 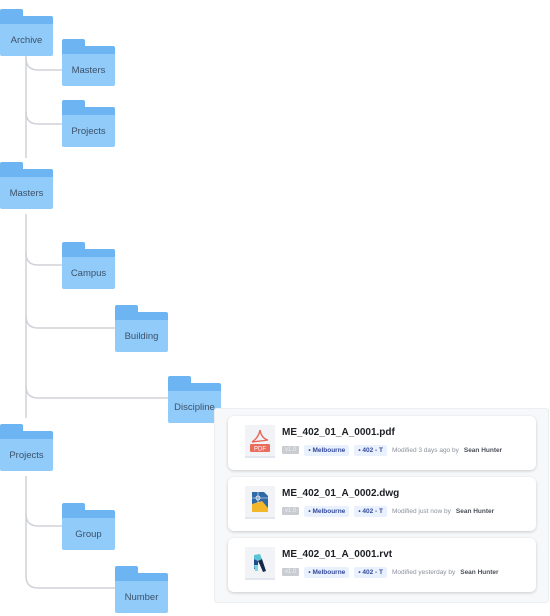 I want to click on folder-label: Archive, so click(x=26, y=40).